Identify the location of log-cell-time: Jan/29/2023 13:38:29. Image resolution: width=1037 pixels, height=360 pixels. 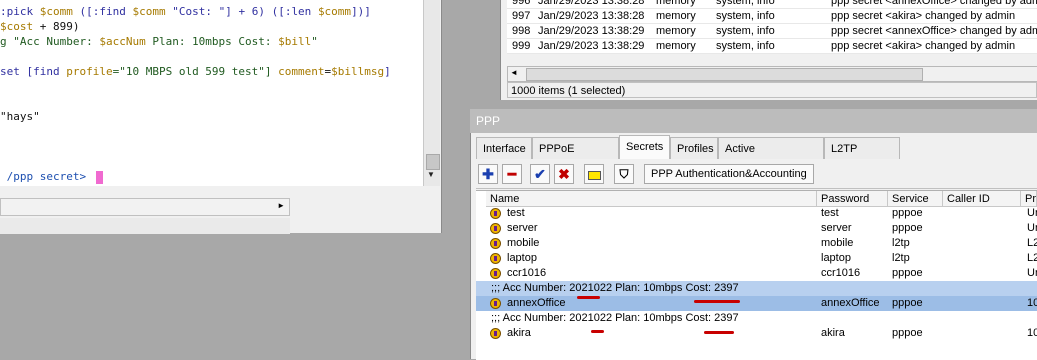
(591, 46).